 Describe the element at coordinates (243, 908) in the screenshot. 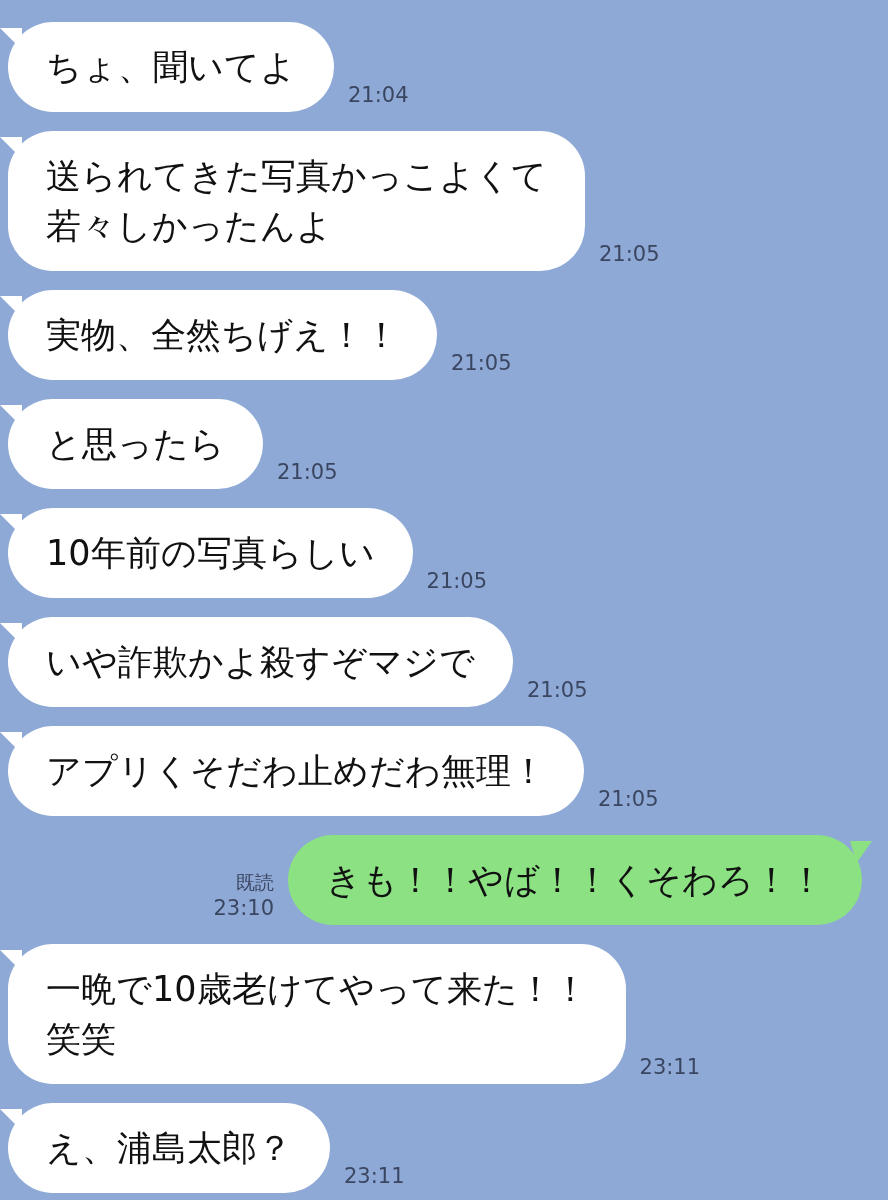

I see `message-time: 23:10` at that location.